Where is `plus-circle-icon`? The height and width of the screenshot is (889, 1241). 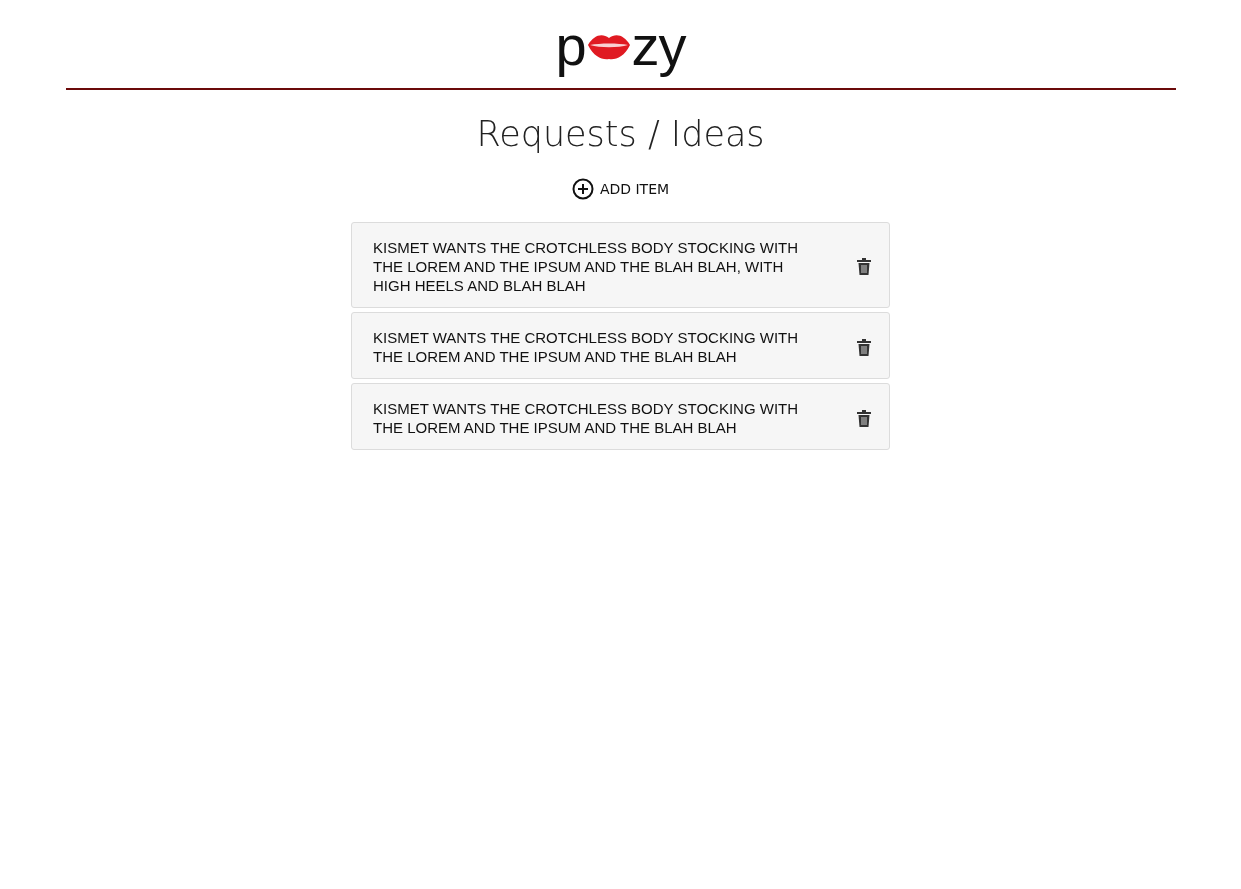
plus-circle-icon is located at coordinates (582, 189).